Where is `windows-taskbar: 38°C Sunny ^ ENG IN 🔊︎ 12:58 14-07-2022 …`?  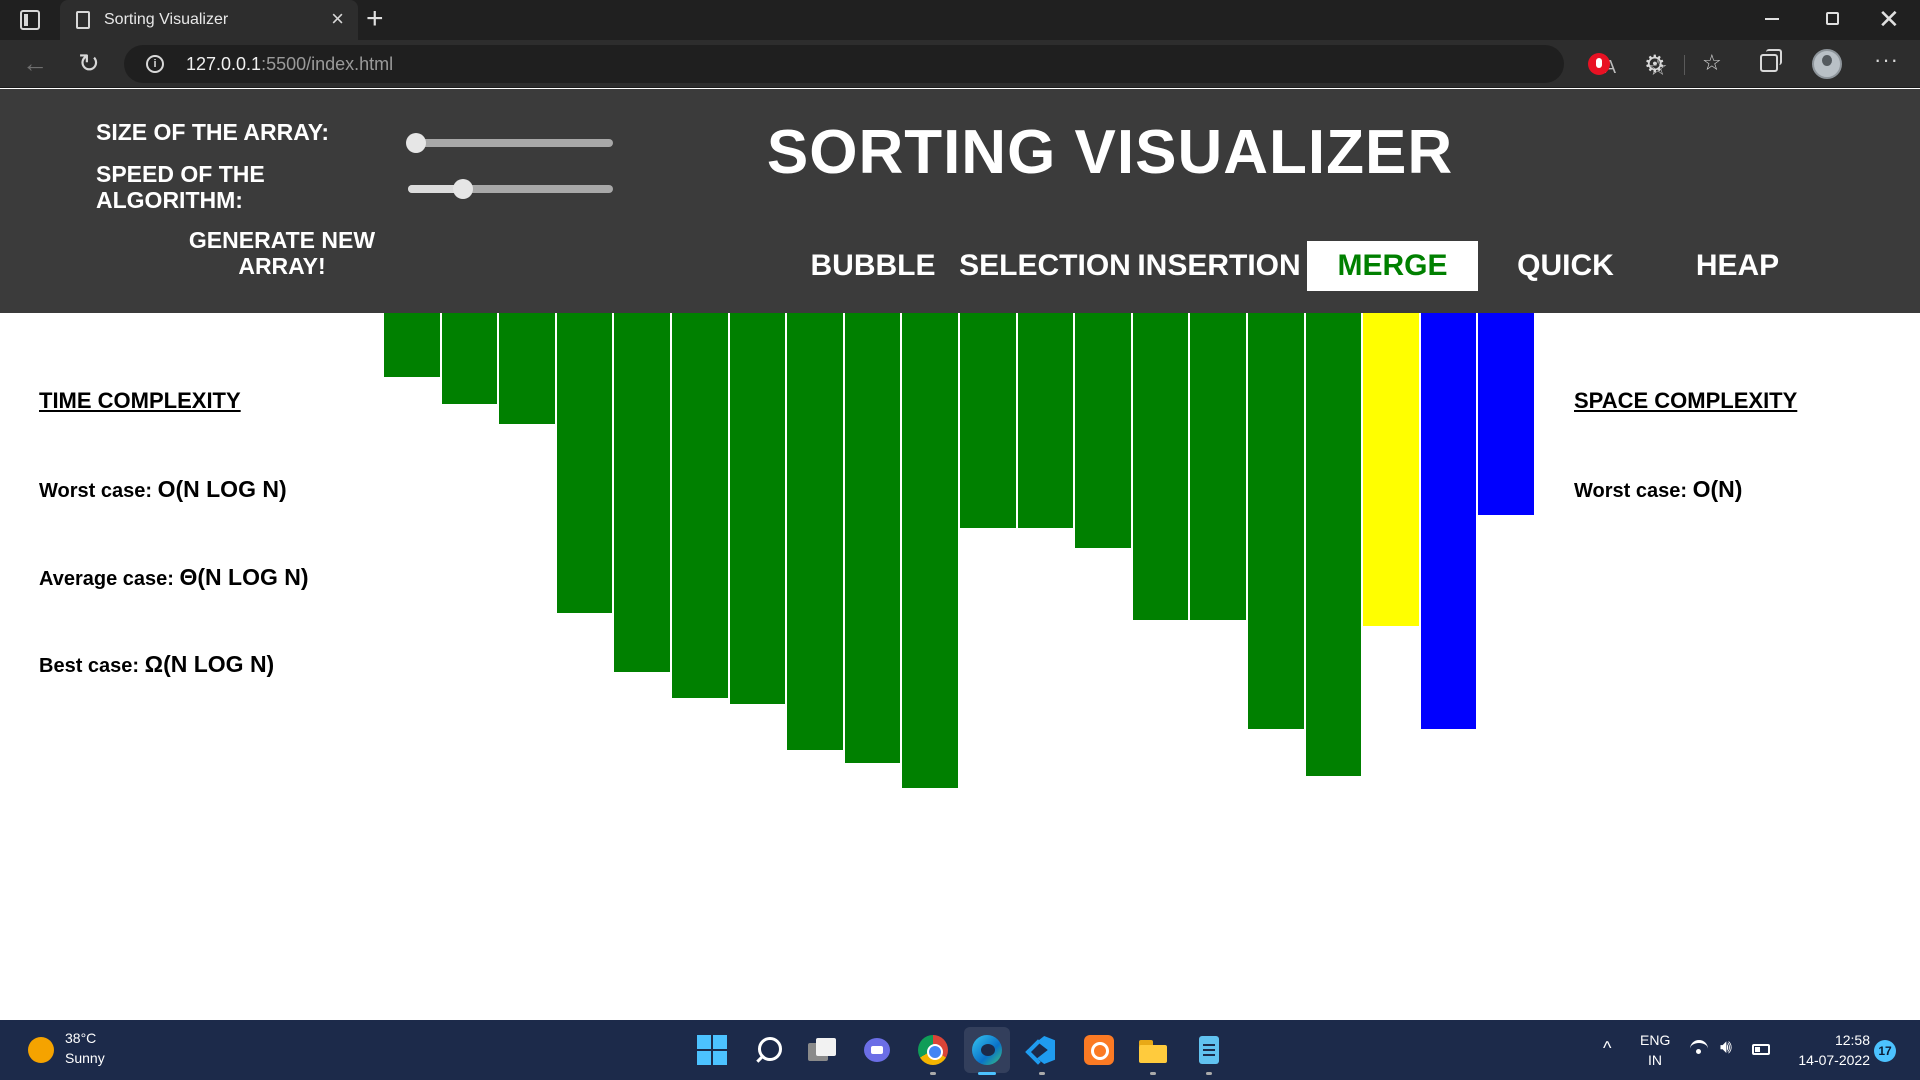
windows-taskbar: 38°C Sunny ^ ENG IN 🔊︎ 12:58 14-07-2022 … is located at coordinates (960, 1050).